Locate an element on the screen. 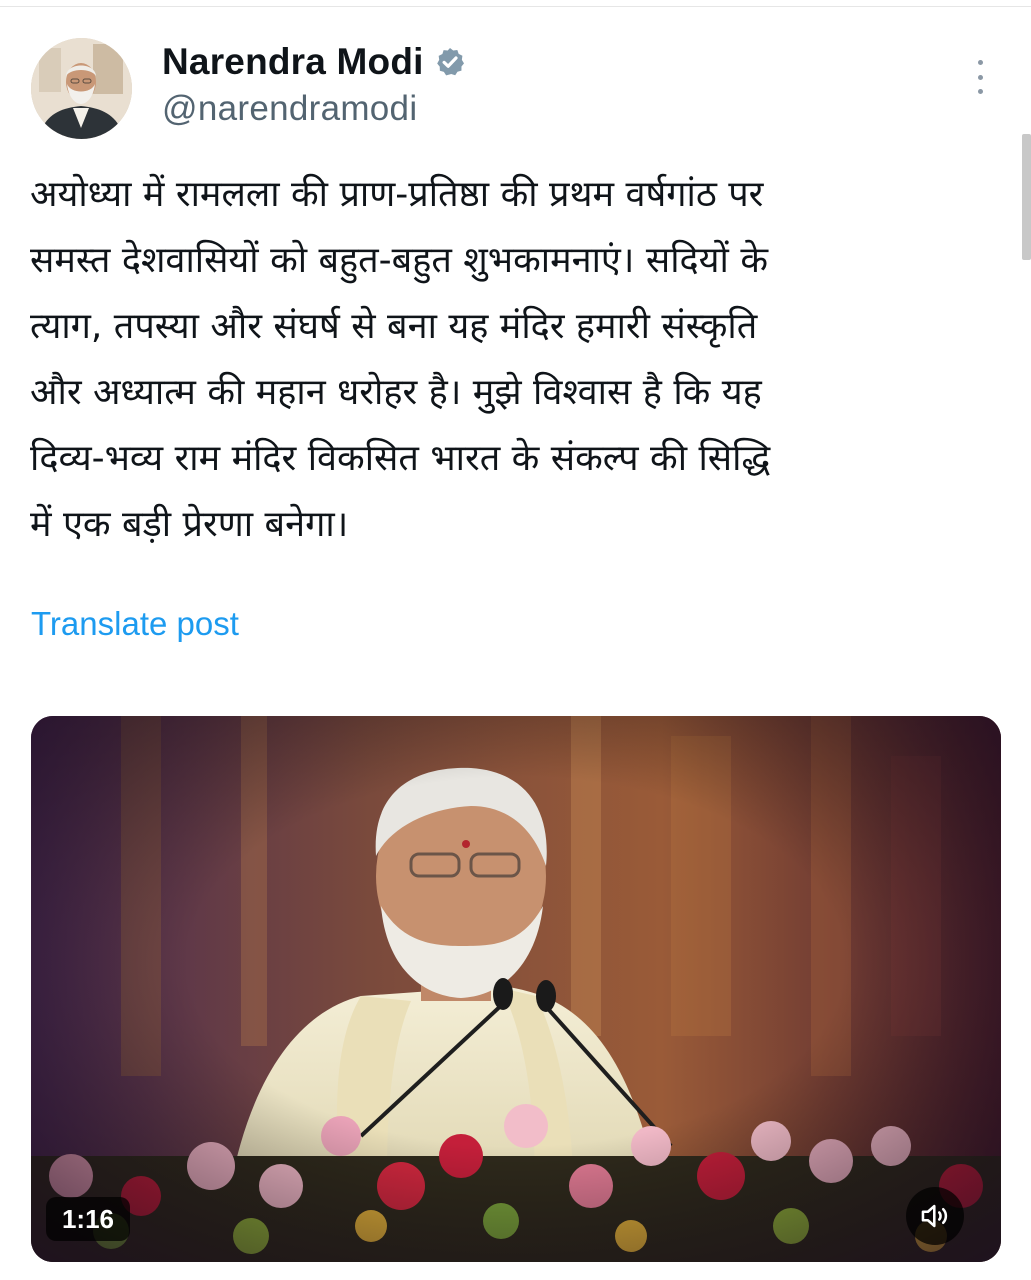 This screenshot has width=1031, height=1280. video-duration-badge: 1:16 is located at coordinates (88, 1219).